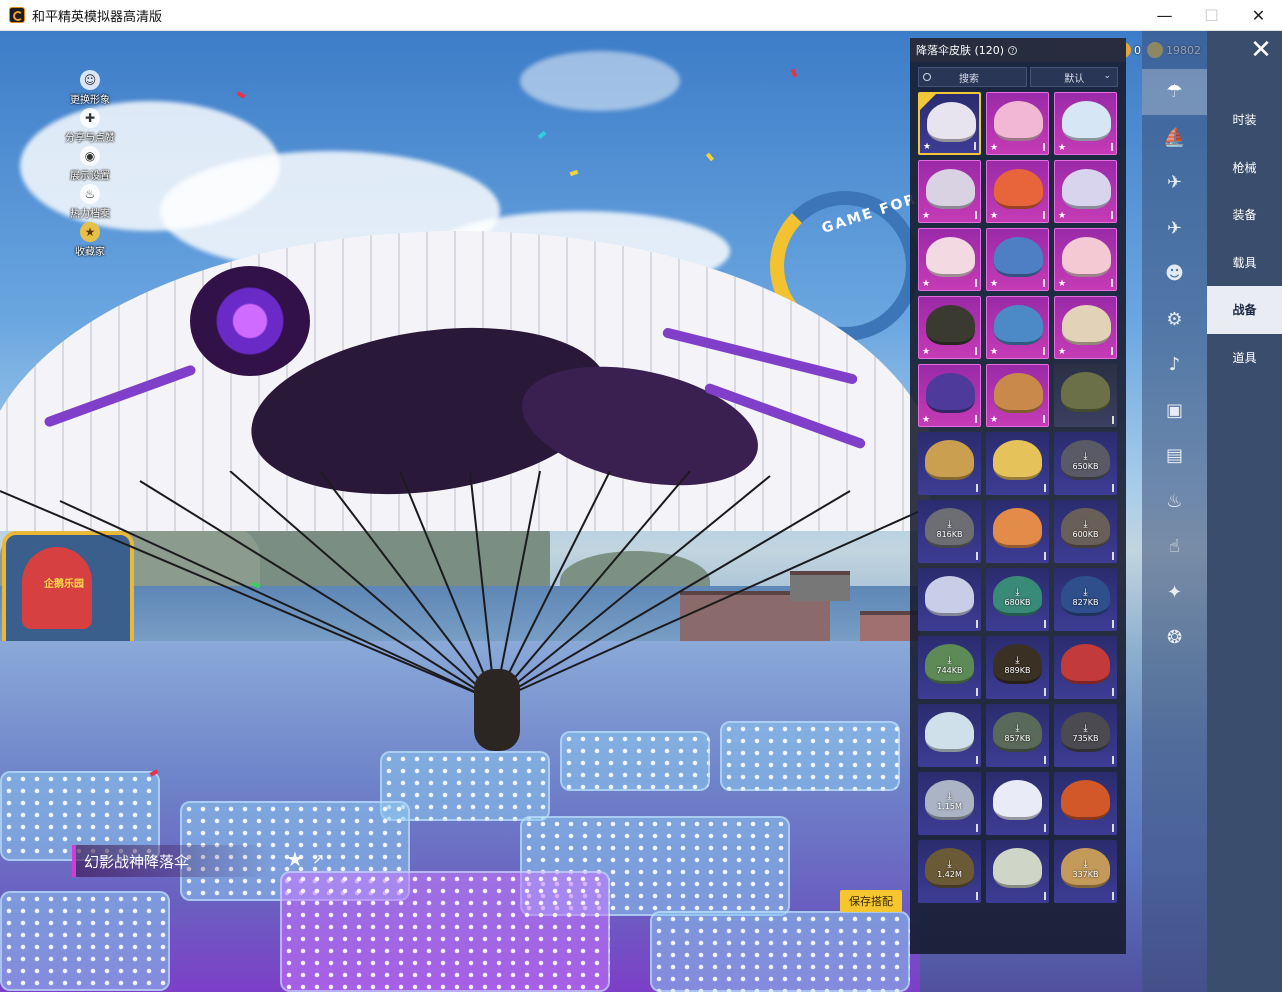 The width and height of the screenshot is (1282, 992). What do you see at coordinates (1074, 77) in the screenshot?
I see `sort-dropdown: 默认 ⌄` at bounding box center [1074, 77].